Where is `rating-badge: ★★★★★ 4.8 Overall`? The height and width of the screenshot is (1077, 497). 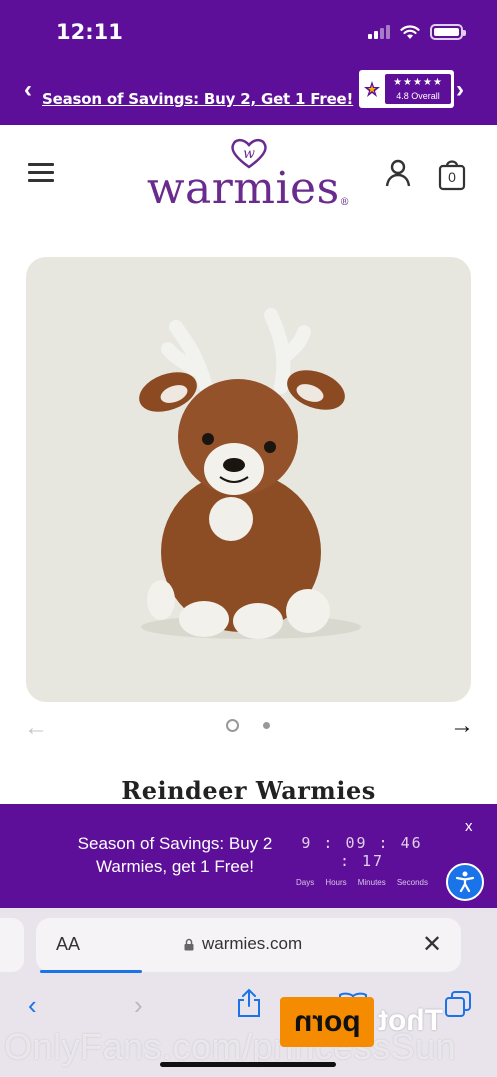 rating-badge: ★★★★★ 4.8 Overall is located at coordinates (406, 89).